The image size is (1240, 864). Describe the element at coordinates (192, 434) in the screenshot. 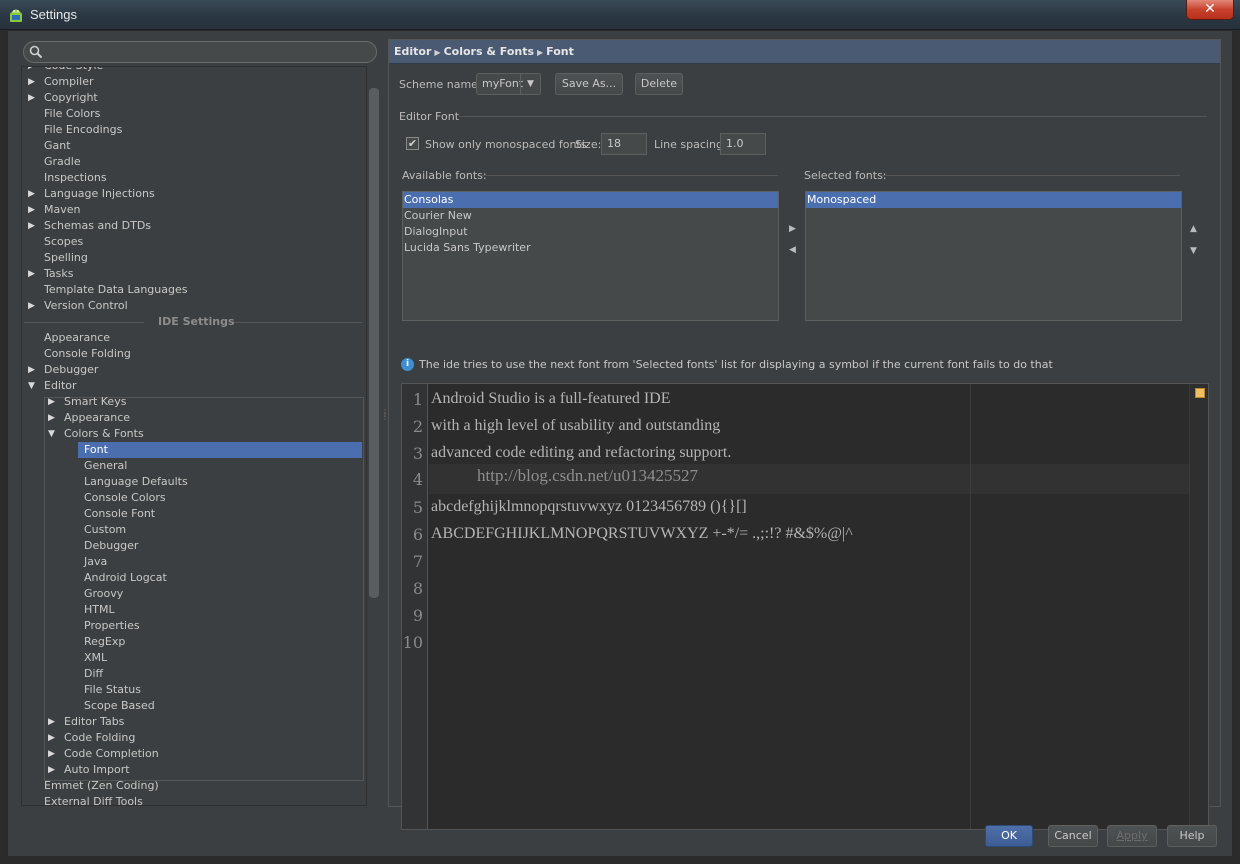

I see `tree-item: ▼ Colors & Fonts` at that location.